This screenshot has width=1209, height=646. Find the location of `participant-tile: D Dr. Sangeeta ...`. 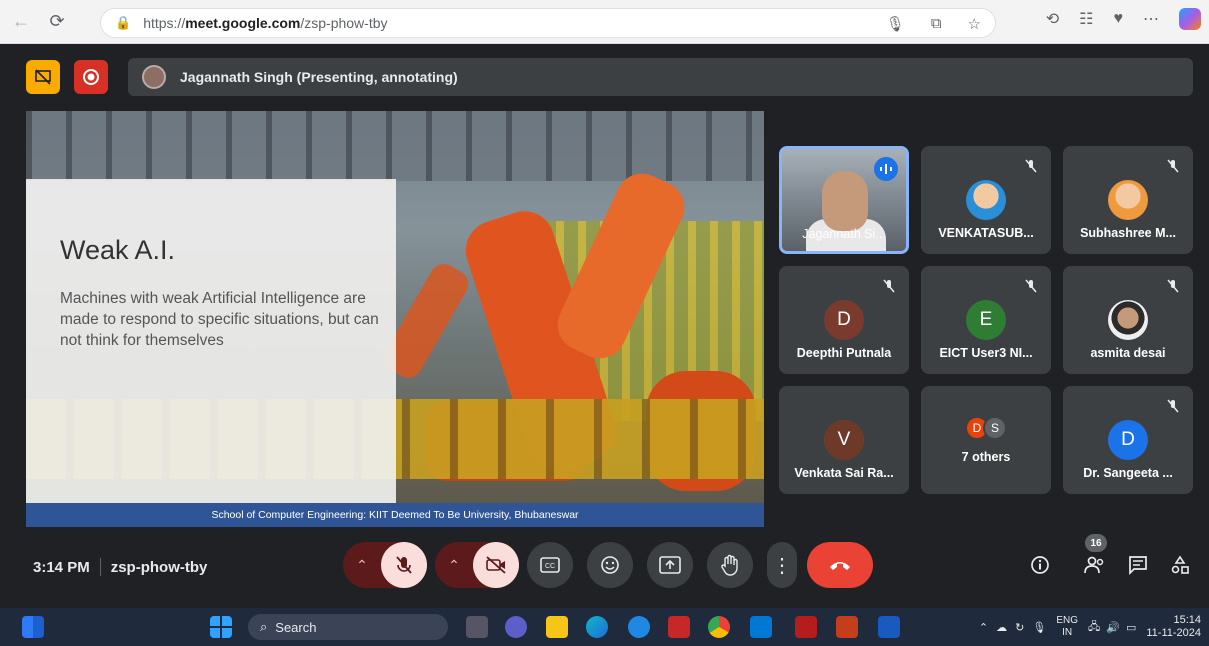

participant-tile: D Dr. Sangeeta ... is located at coordinates (1128, 440).